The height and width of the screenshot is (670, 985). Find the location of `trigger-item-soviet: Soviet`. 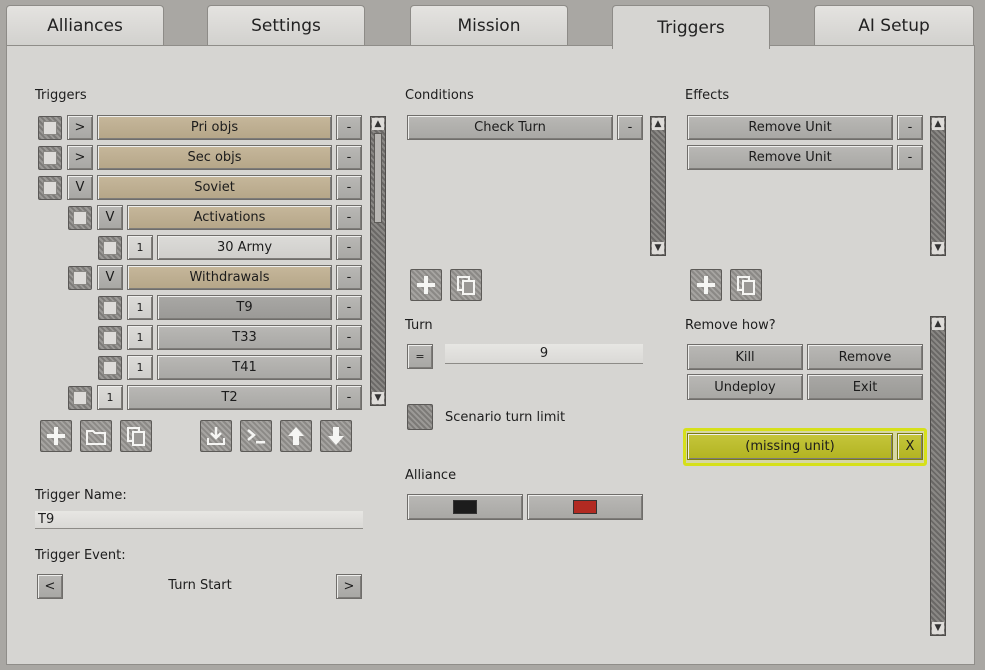

trigger-item-soviet: Soviet is located at coordinates (214, 187).